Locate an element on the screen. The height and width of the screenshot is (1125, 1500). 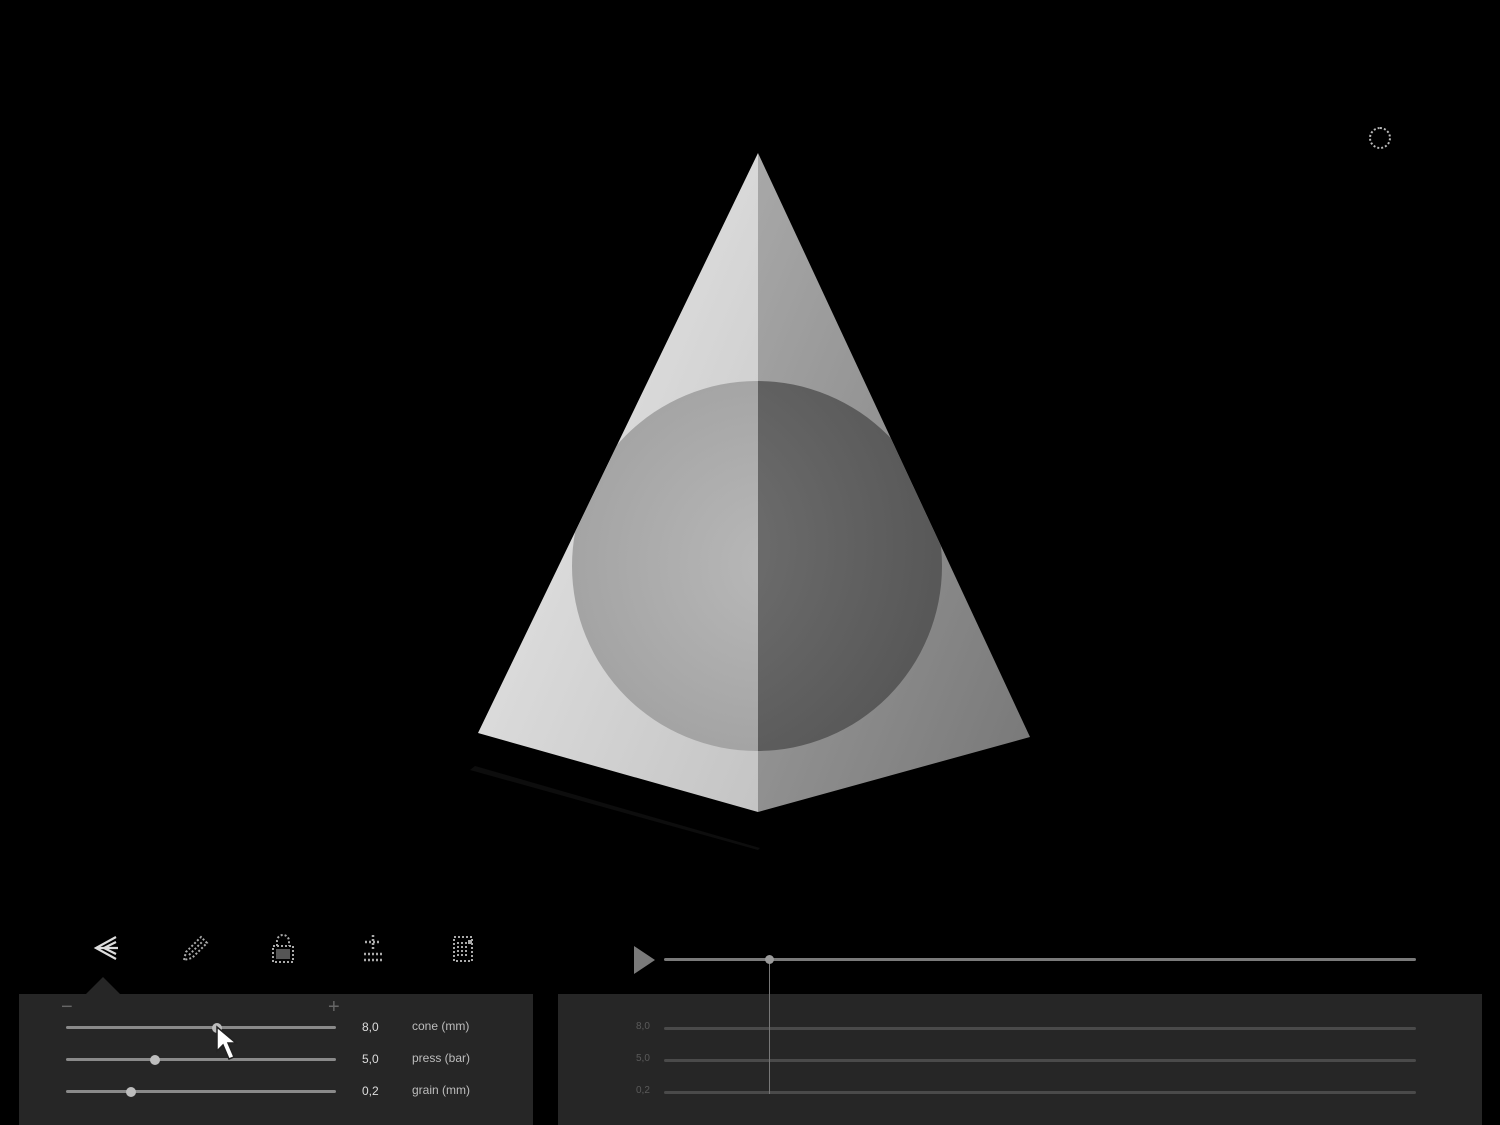
back-arrows-glyph is located at coordinates (105, 948).